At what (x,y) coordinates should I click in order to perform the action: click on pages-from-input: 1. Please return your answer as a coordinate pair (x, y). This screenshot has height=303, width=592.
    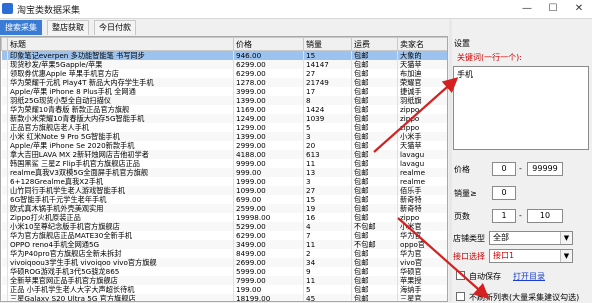
    Looking at the image, I should click on (504, 216).